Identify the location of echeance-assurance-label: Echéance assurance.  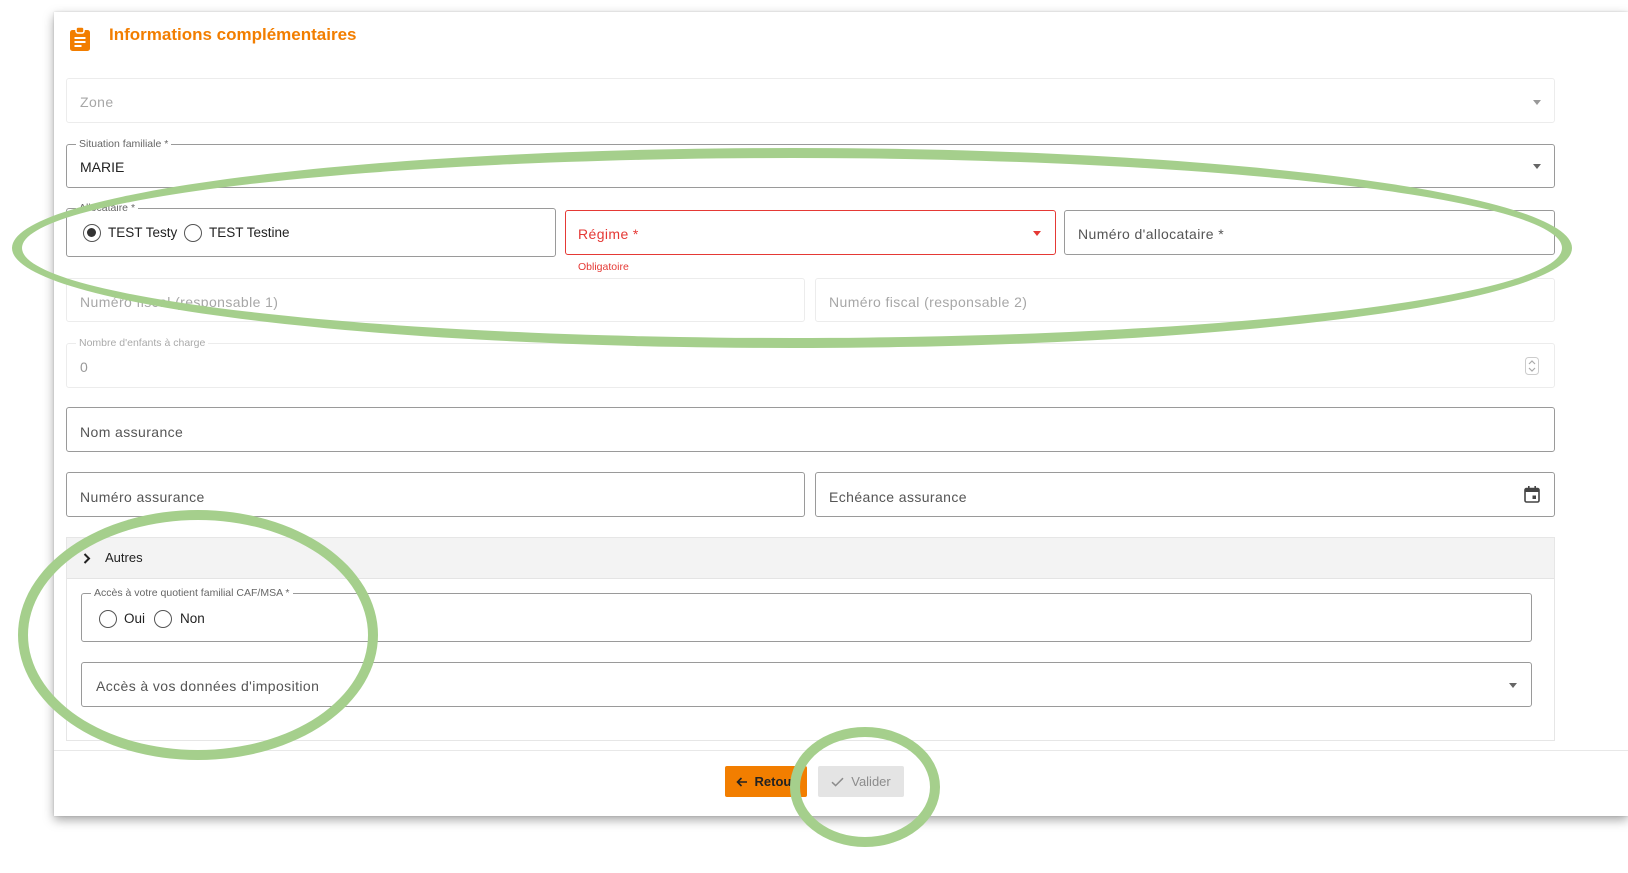
(898, 497).